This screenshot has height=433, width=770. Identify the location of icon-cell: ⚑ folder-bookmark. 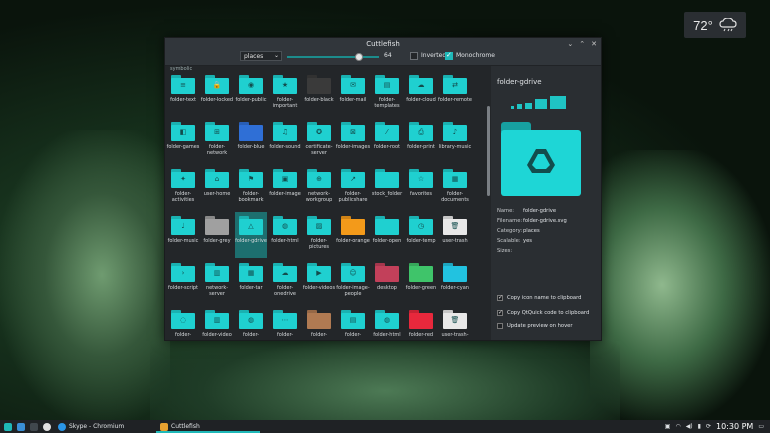
(251, 188).